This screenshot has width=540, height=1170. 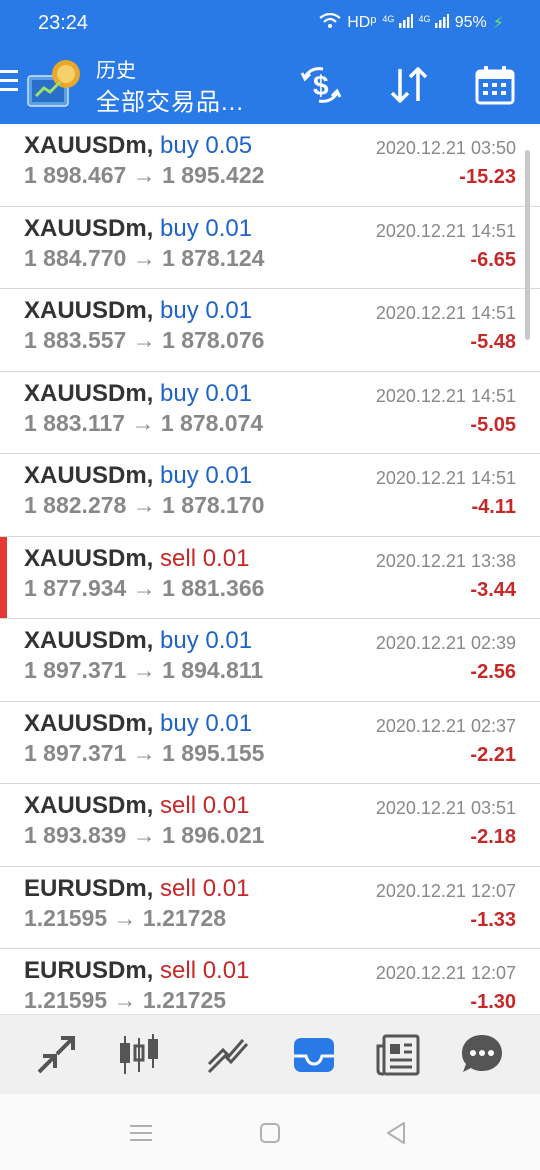 I want to click on trade-prices: 1 897.371 → 1 895.155, so click(x=144, y=753).